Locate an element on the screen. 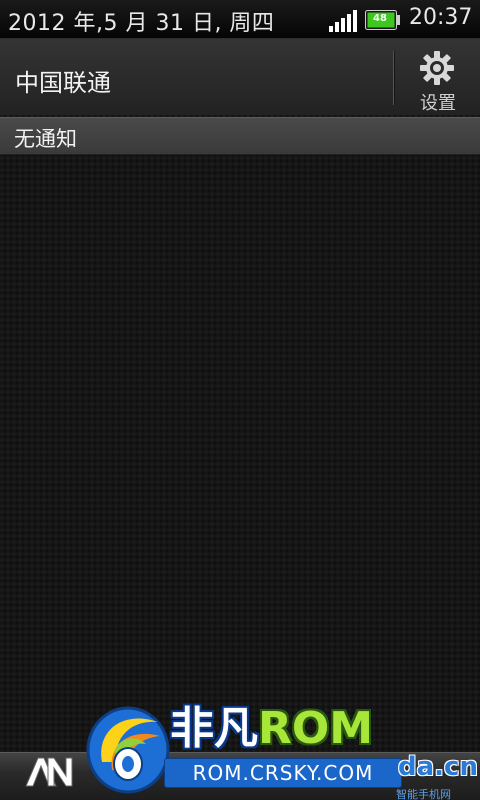 The height and width of the screenshot is (800, 480). crsky-swirl-logo-icon is located at coordinates (128, 750).